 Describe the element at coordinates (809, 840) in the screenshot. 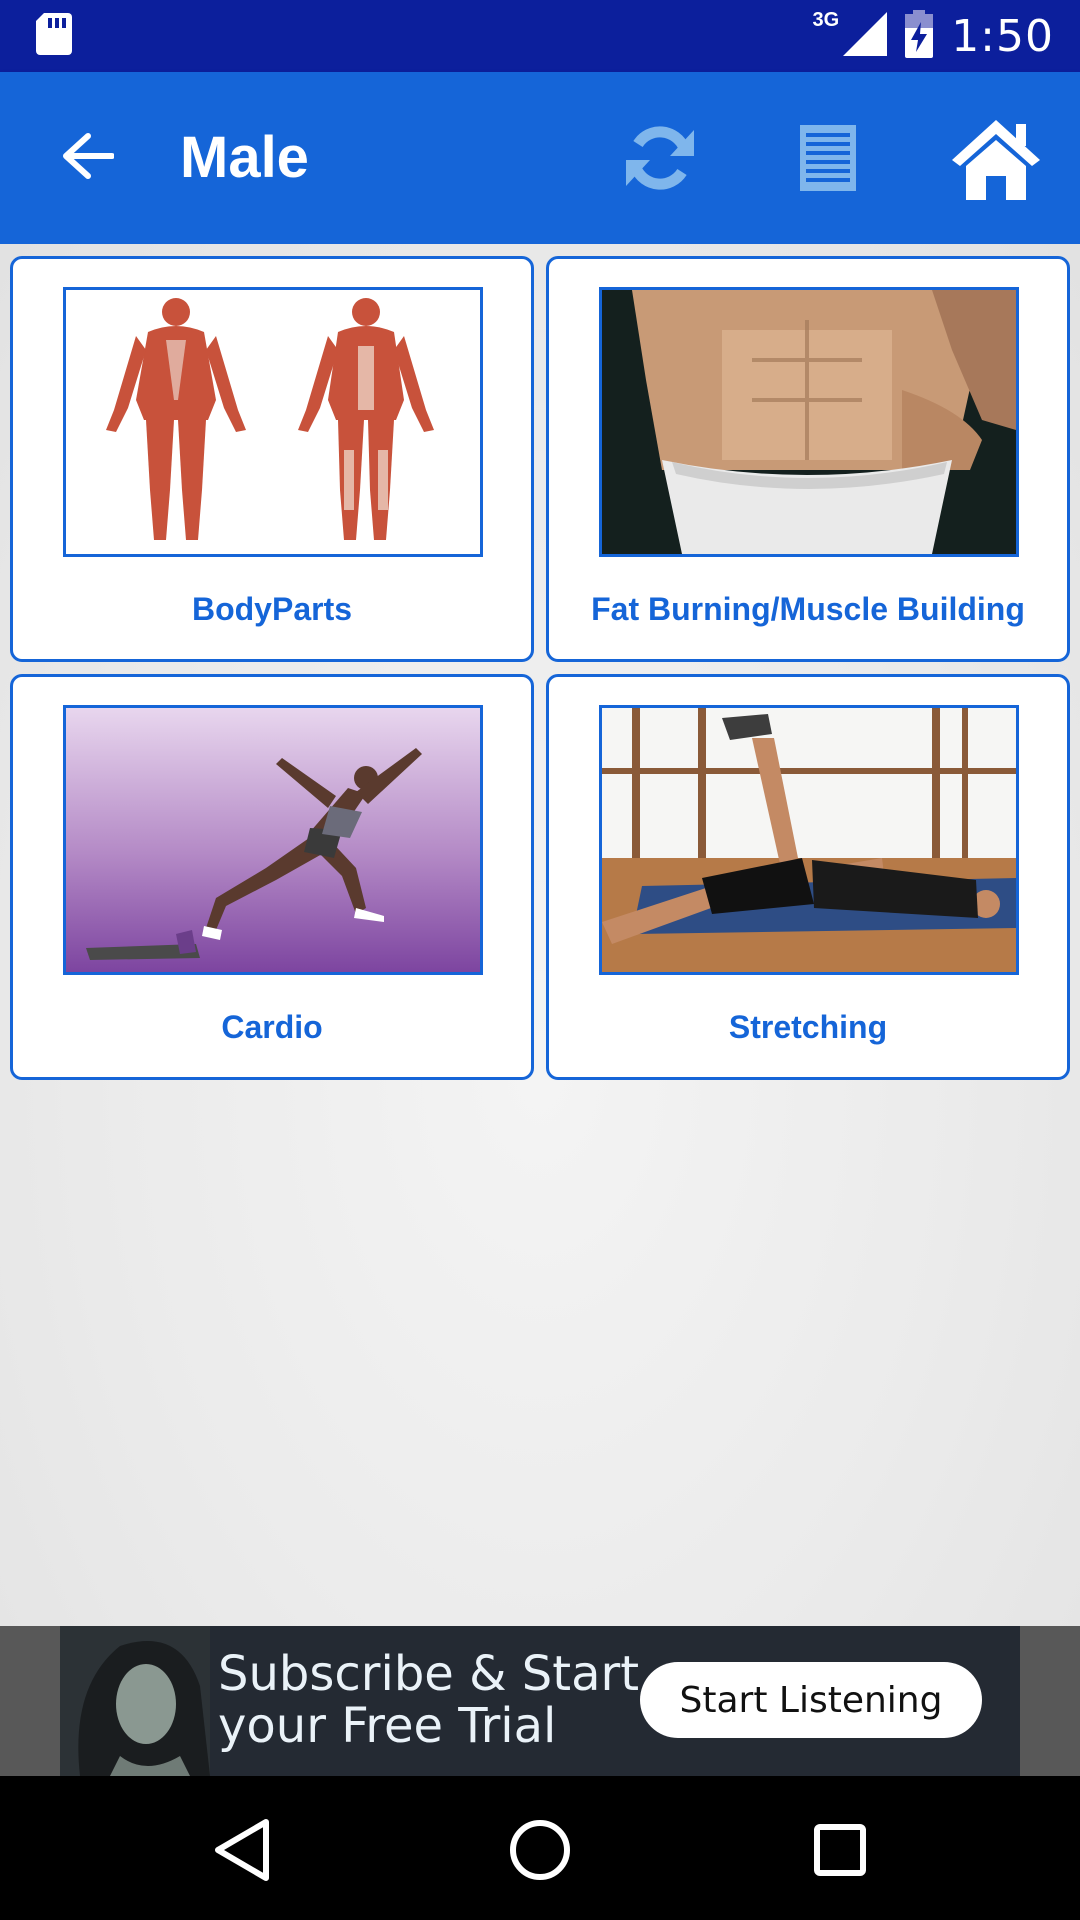

I see `stretching-image` at that location.